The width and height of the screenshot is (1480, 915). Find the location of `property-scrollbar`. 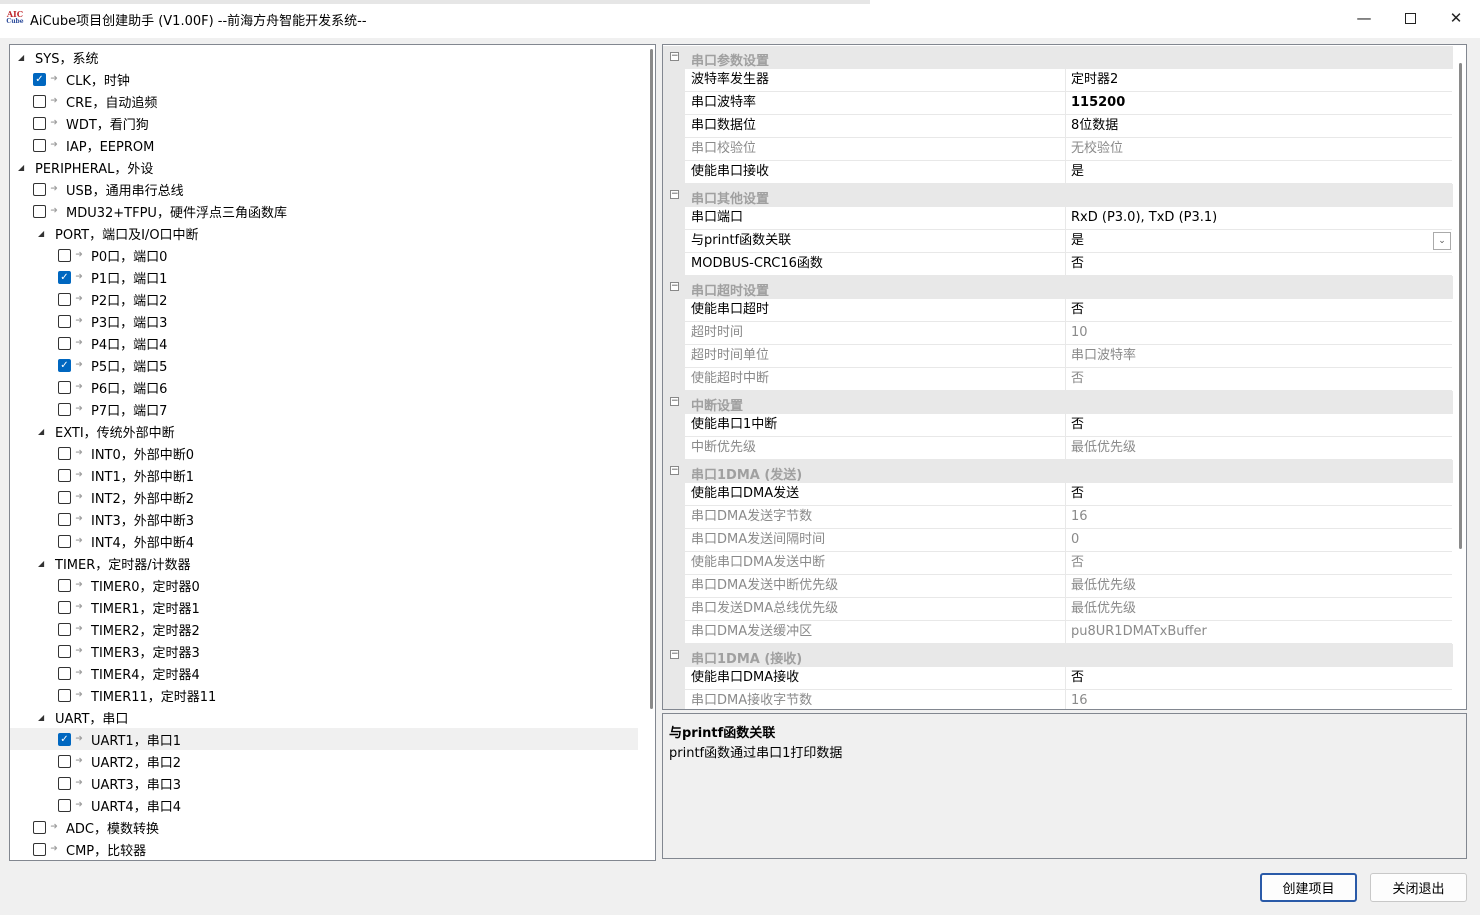

property-scrollbar is located at coordinates (1460, 377).